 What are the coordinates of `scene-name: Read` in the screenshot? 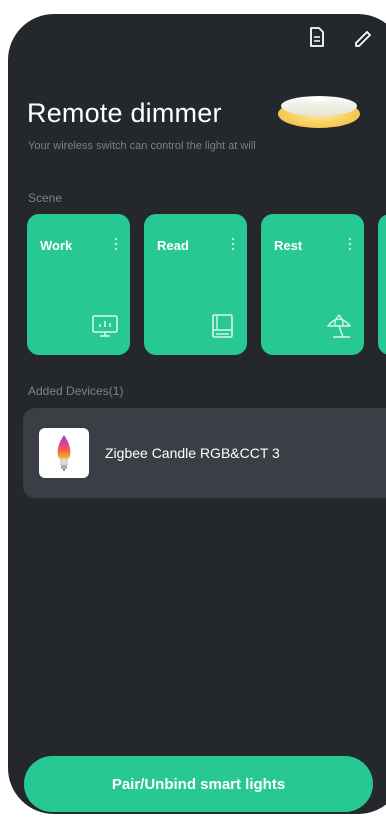 It's located at (173, 245).